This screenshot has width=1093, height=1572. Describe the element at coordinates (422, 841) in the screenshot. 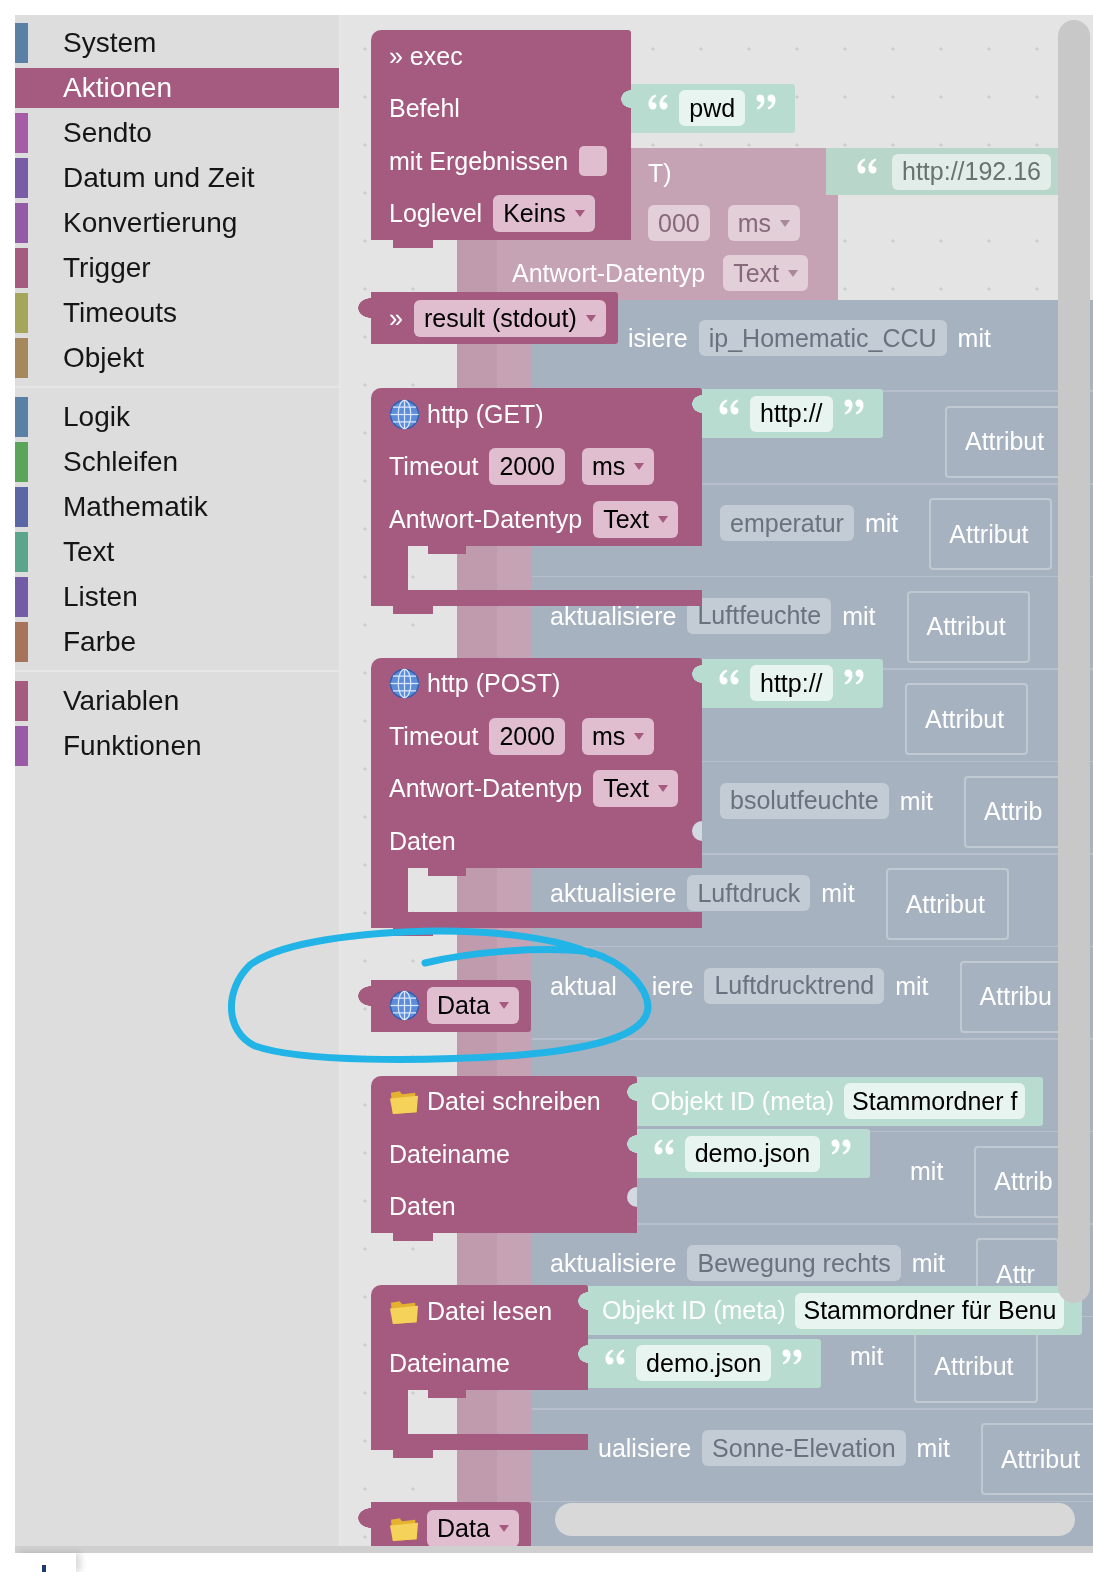

I see `block-label: Daten` at that location.